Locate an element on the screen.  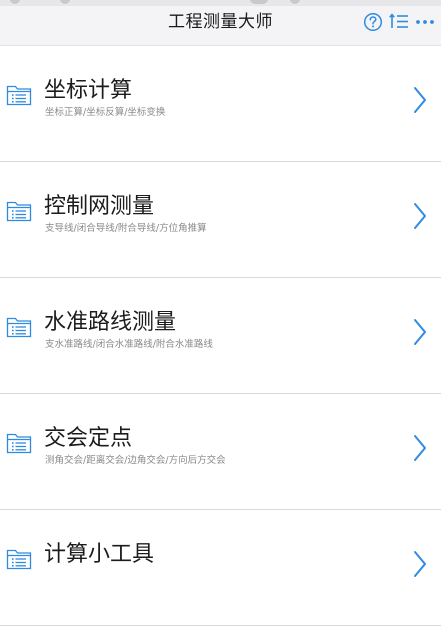
menu-item-subtitle: 测角交会/距离交会/边角交会/方向后方交会 is located at coordinates (135, 460).